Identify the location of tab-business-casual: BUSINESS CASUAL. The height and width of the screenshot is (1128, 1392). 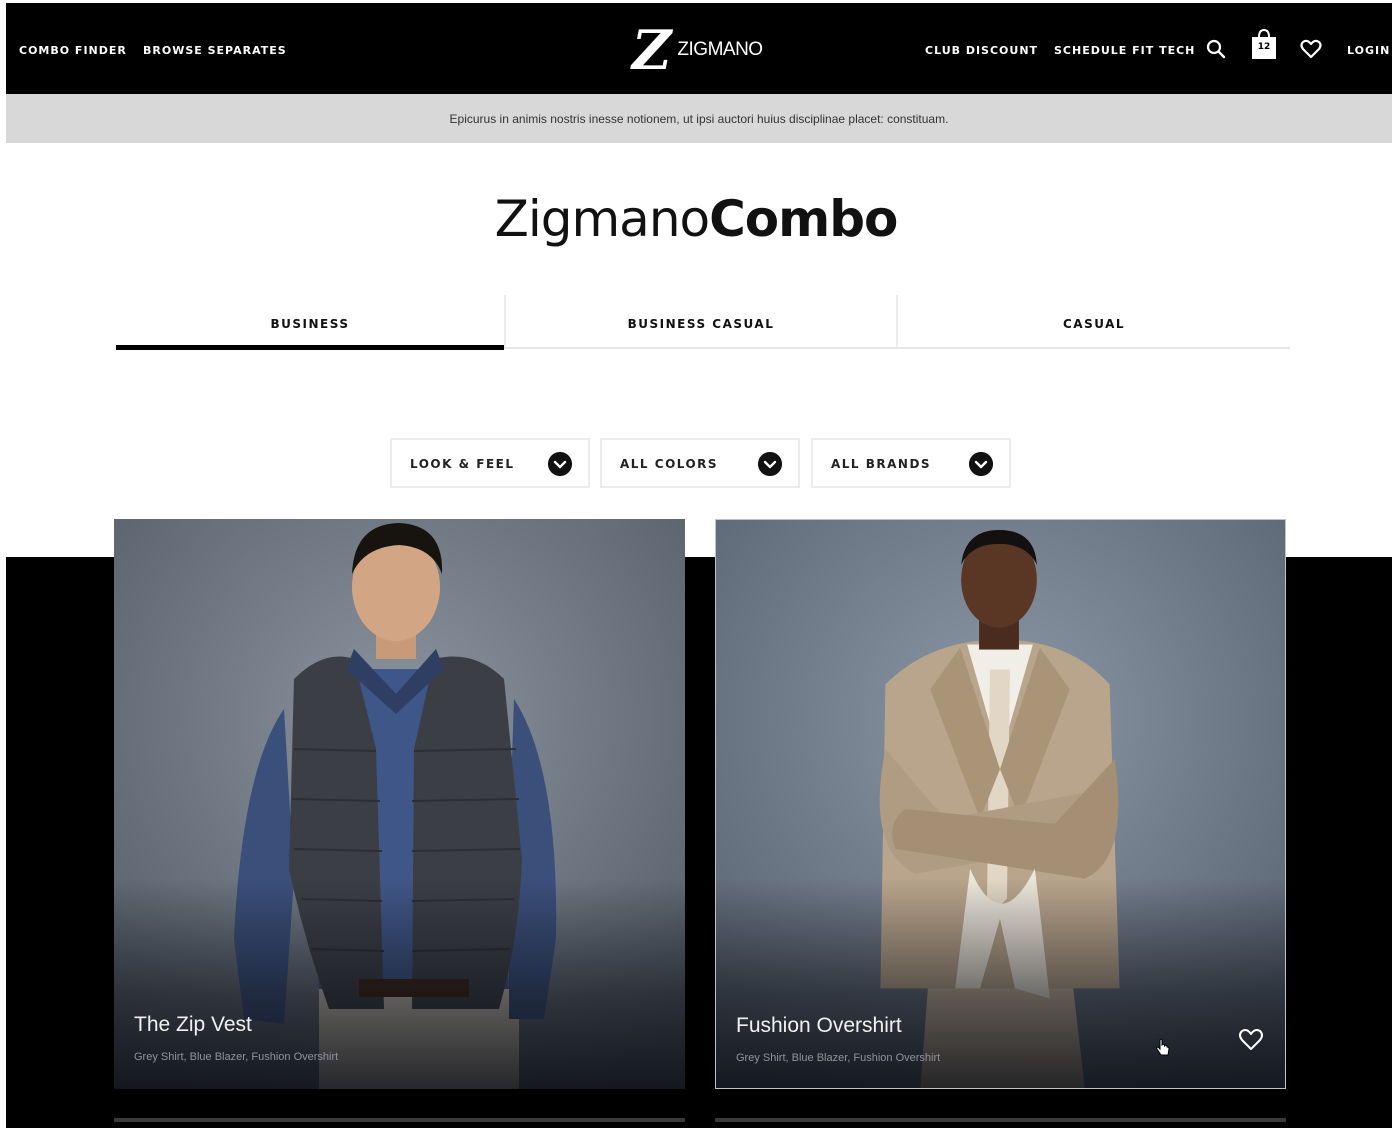
(701, 322).